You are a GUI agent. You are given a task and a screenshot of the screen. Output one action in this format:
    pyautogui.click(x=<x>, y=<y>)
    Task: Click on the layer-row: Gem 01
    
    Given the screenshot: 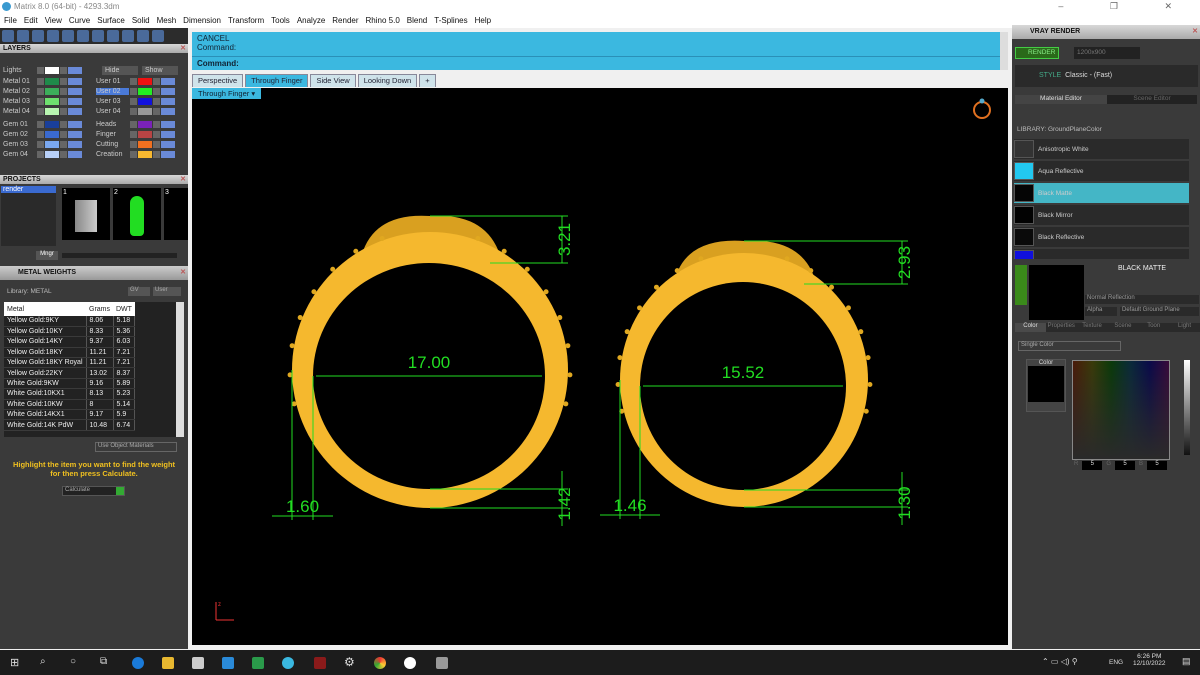 What is the action you would take?
    pyautogui.click(x=42, y=124)
    